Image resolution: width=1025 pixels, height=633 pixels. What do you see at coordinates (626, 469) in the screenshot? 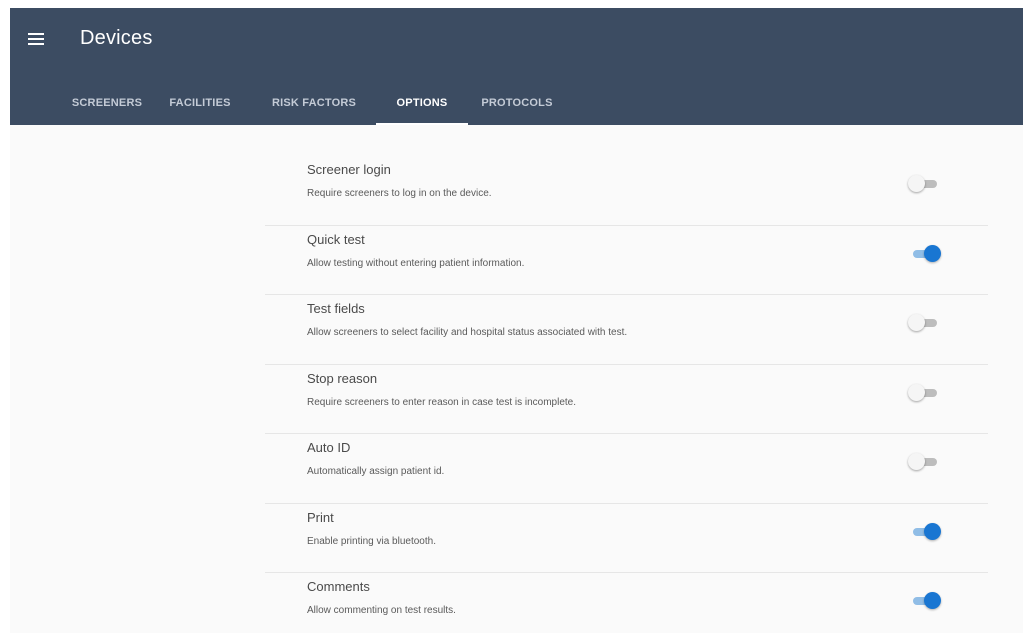
I see `option-auto-id: Auto ID Automatically assign patient id.` at bounding box center [626, 469].